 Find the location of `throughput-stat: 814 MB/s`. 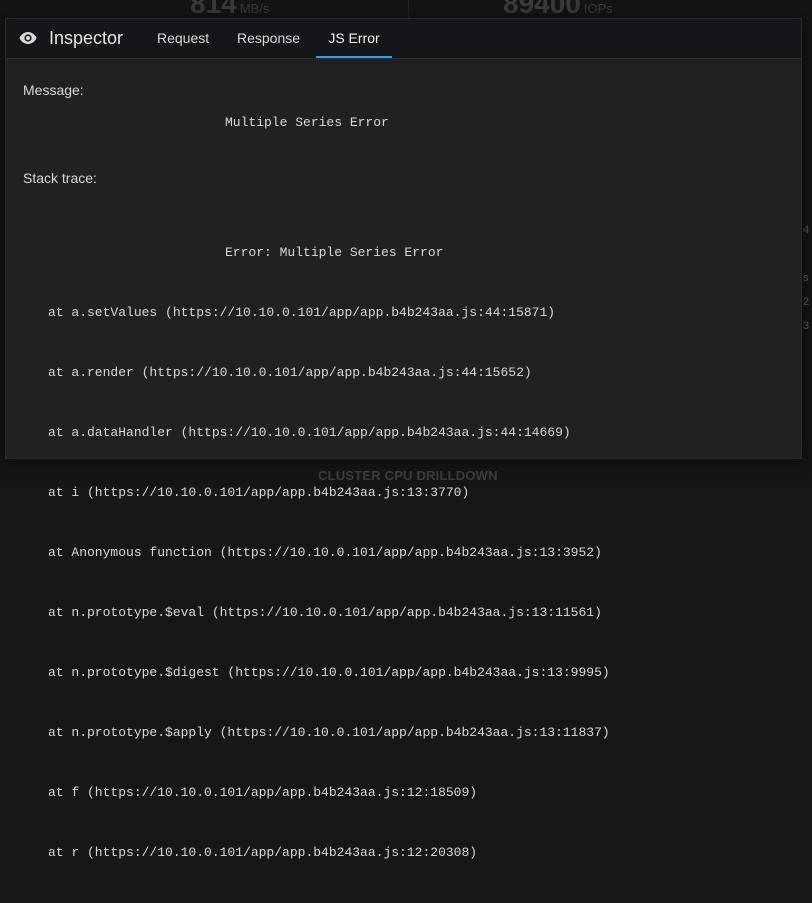

throughput-stat: 814 MB/s is located at coordinates (229, 10).